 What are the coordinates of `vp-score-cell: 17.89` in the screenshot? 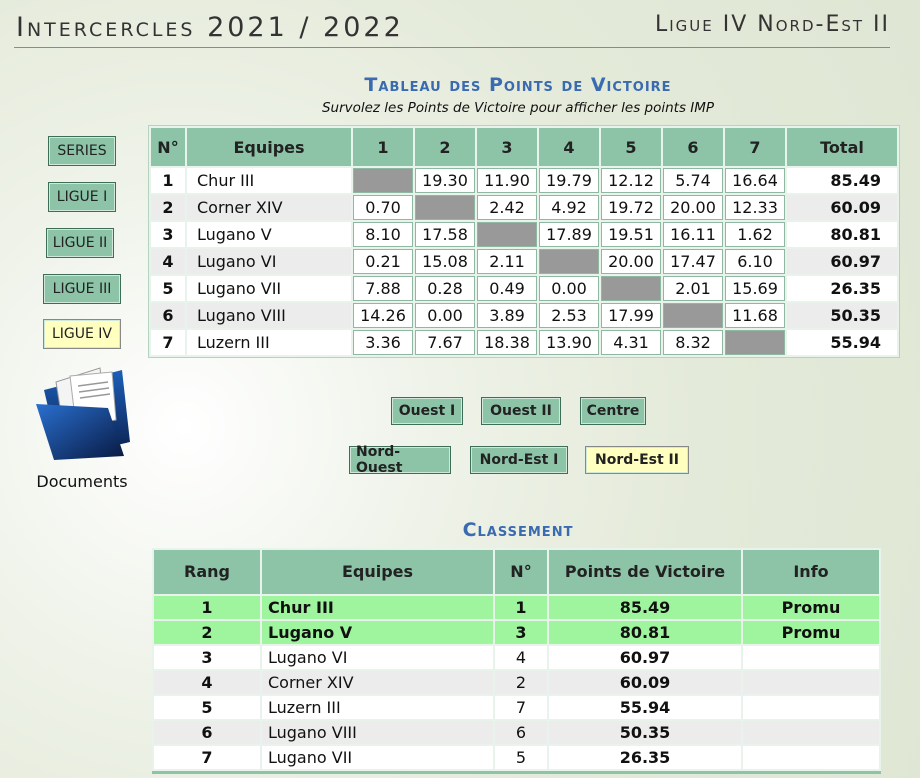 It's located at (569, 234).